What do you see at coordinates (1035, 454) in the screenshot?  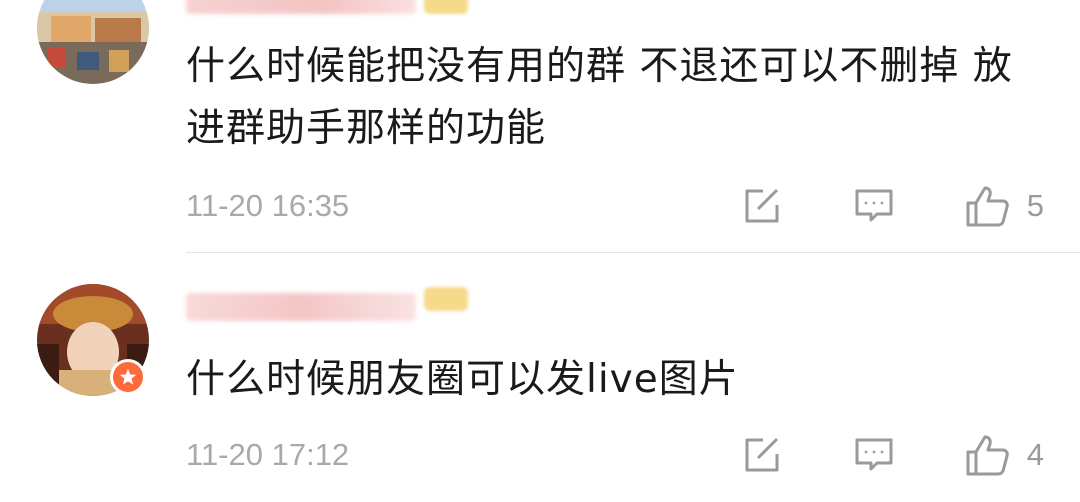 I see `like-count: 4` at bounding box center [1035, 454].